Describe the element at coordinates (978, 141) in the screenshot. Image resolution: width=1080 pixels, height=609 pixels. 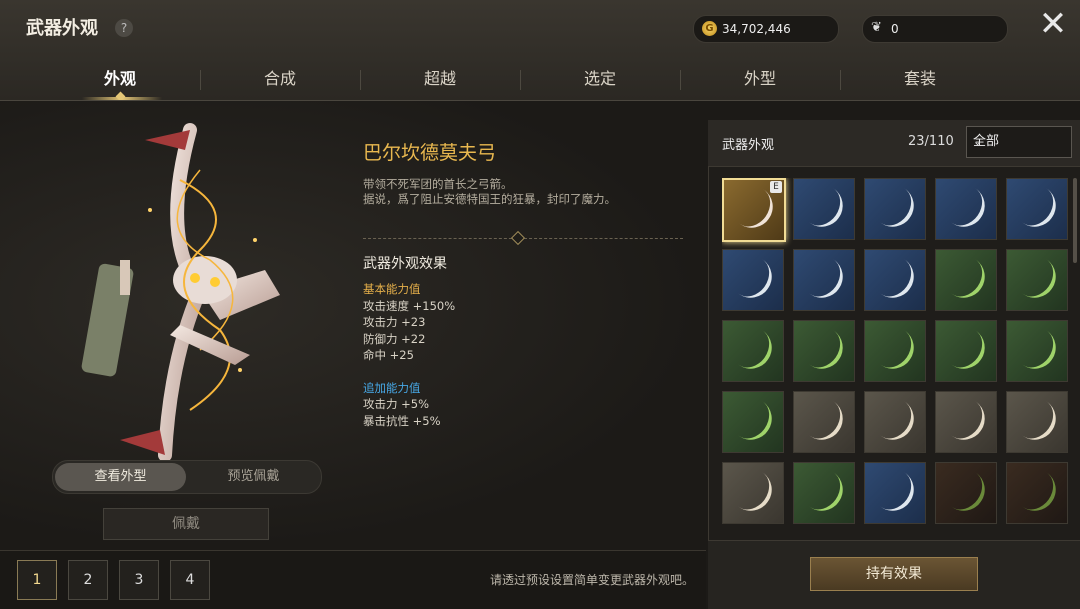
I see `chevron-down-icon: ⌄` at that location.